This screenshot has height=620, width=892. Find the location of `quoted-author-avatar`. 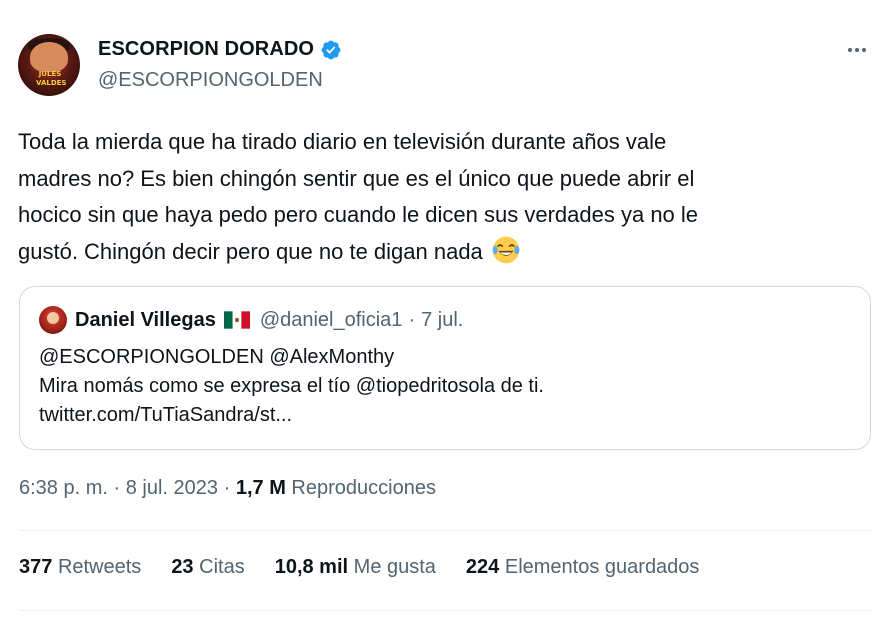

quoted-author-avatar is located at coordinates (53, 320).